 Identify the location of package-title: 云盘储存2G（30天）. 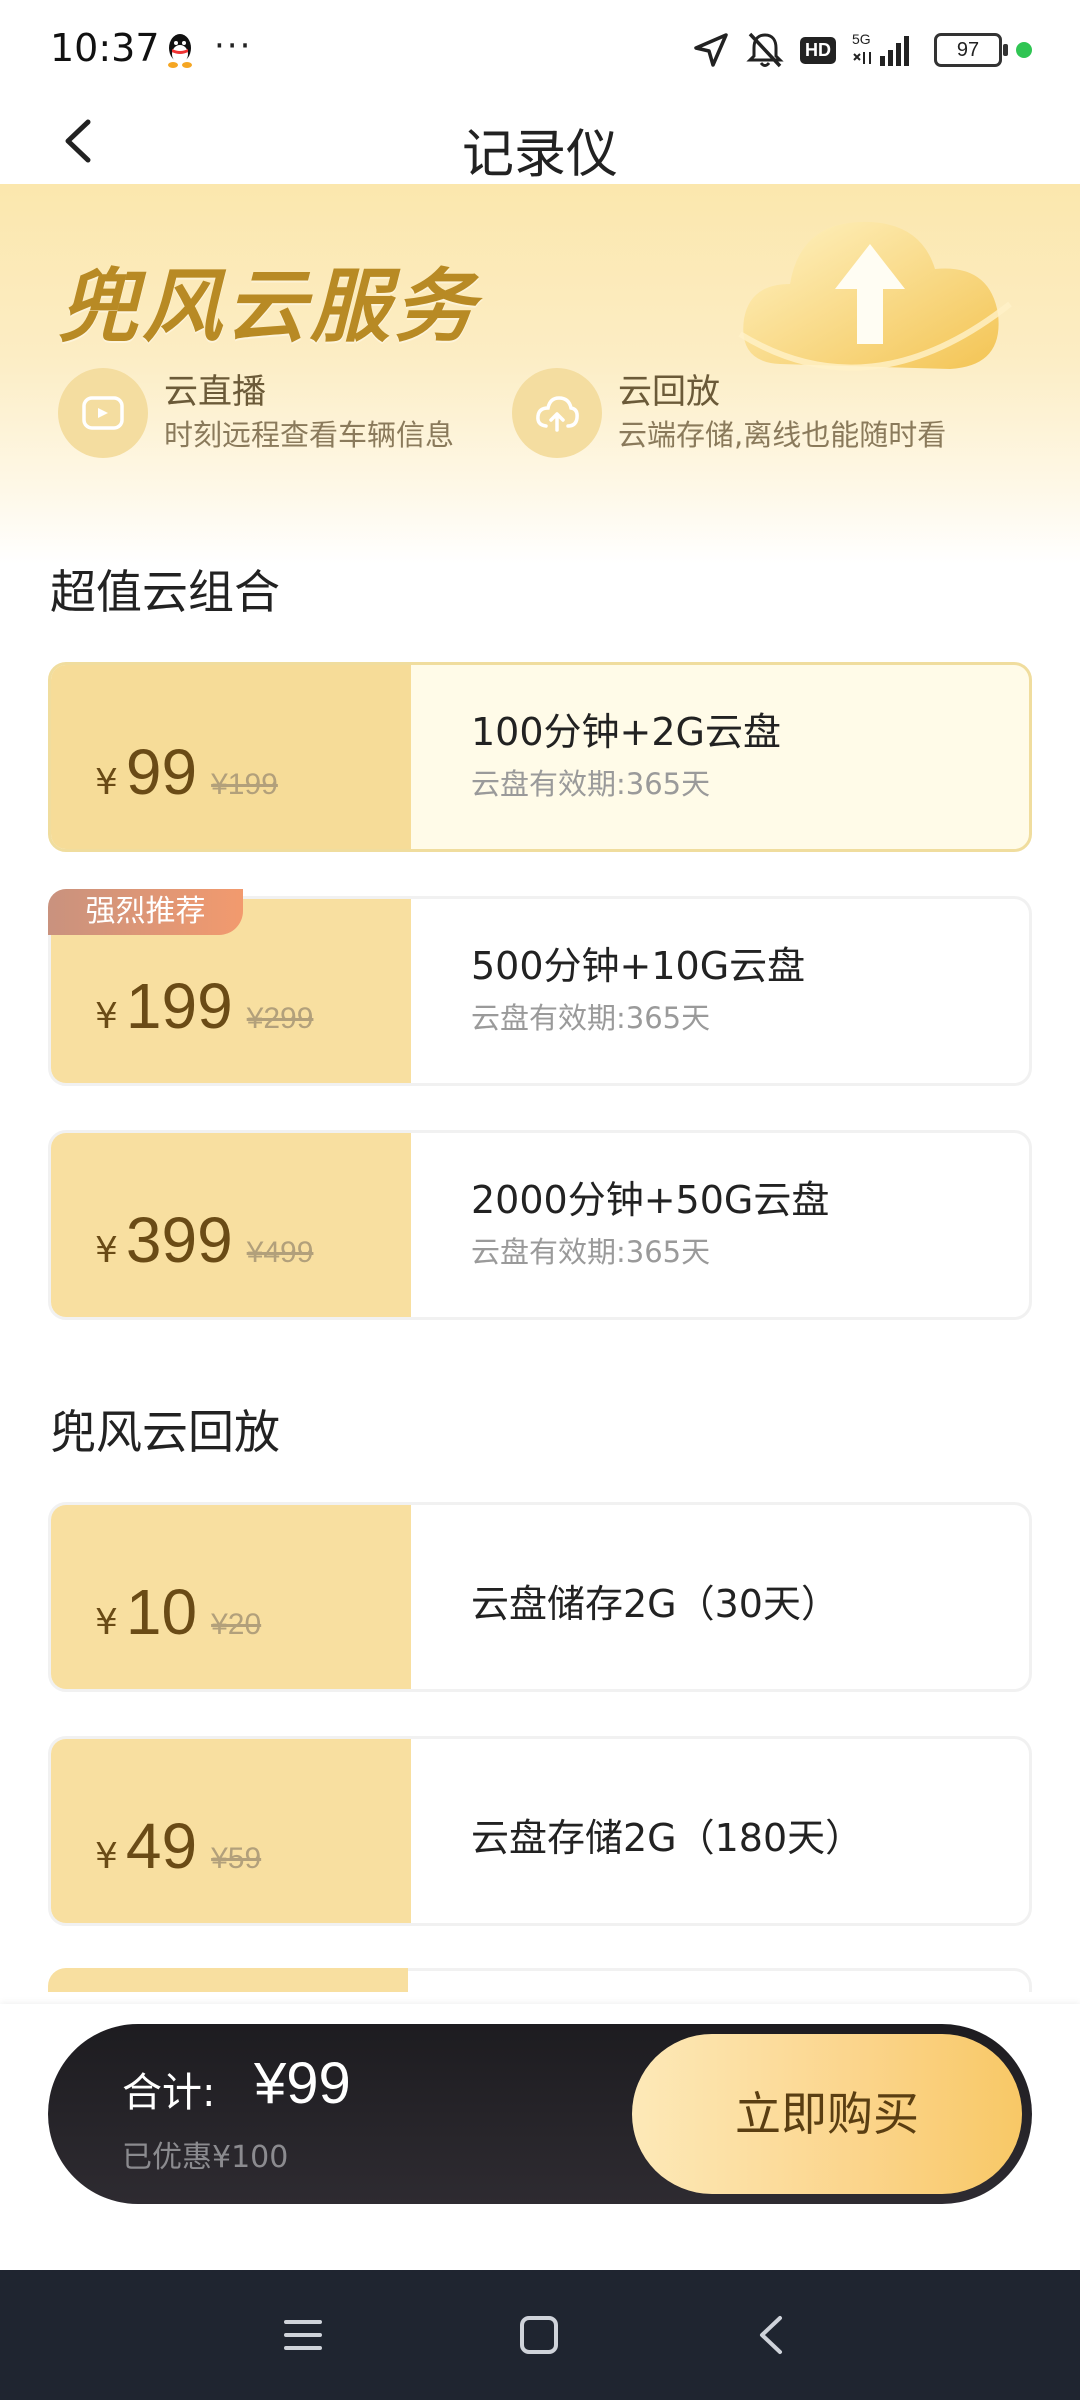
(655, 1604).